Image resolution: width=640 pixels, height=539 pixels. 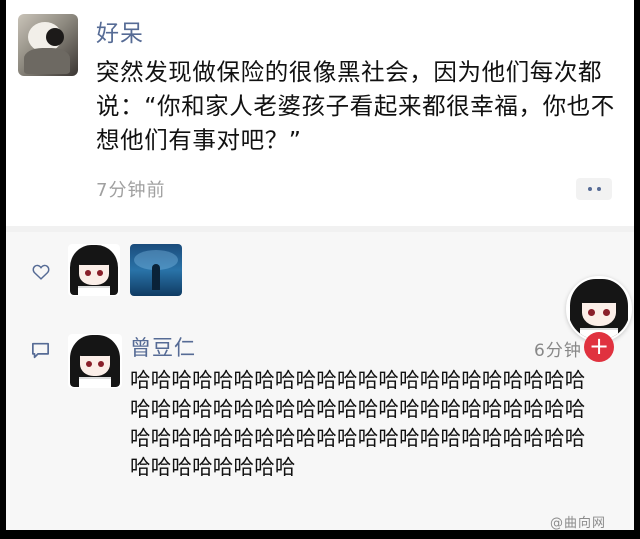 What do you see at coordinates (120, 31) in the screenshot?
I see `post-author-name: 好呆` at bounding box center [120, 31].